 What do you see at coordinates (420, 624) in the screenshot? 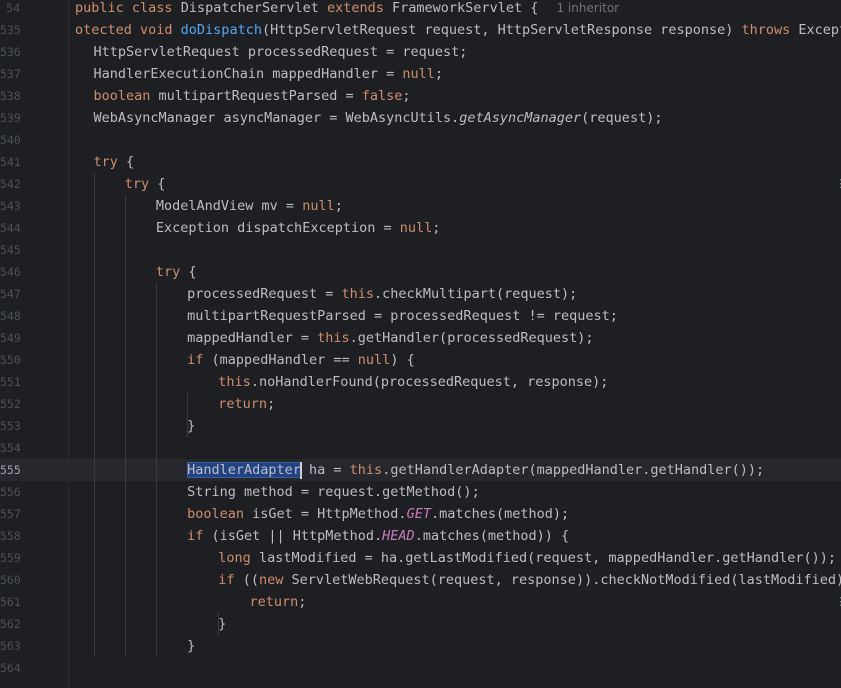
I see `code-line: 562}` at bounding box center [420, 624].